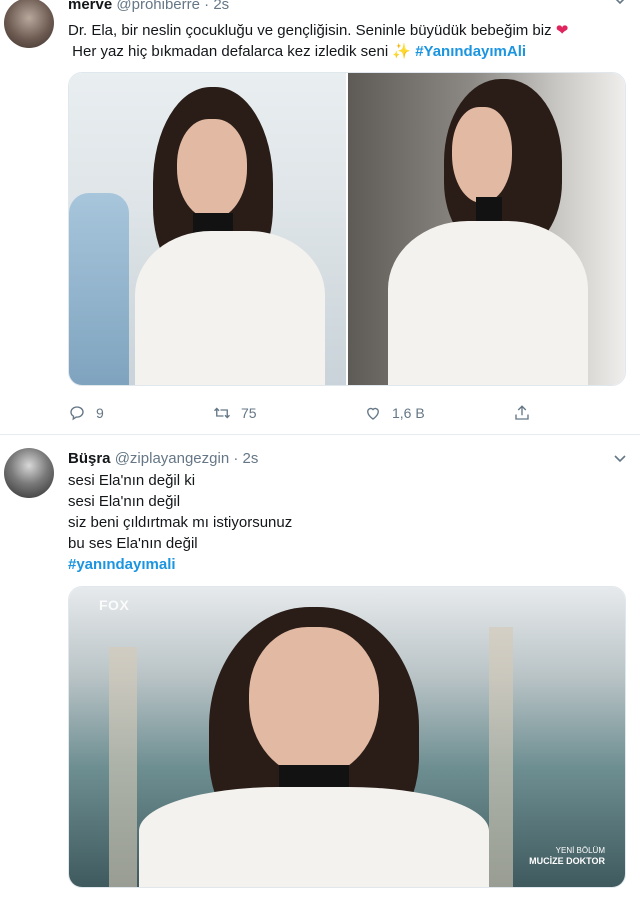  What do you see at coordinates (133, 543) in the screenshot?
I see `tweet-text-line: bu ses Ela'nın değil` at bounding box center [133, 543].